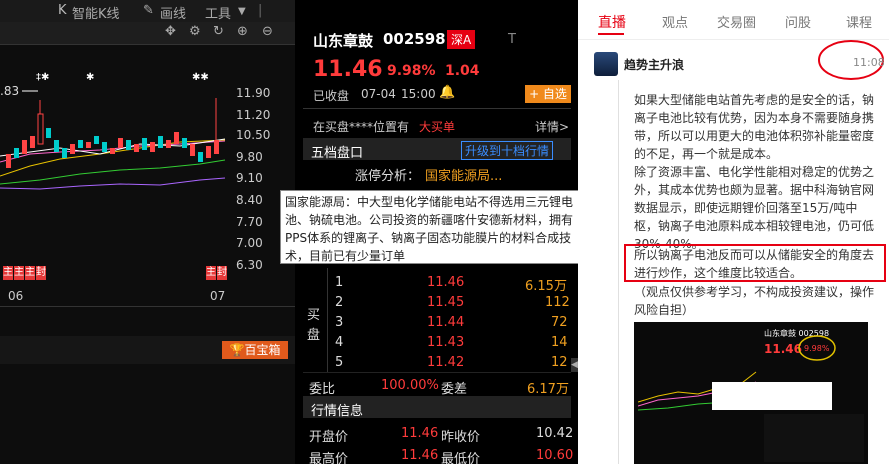 The height and width of the screenshot is (464, 889). What do you see at coordinates (361, 127) in the screenshot?
I see `buy-position-text: 在买盘****位置有` at bounding box center [361, 127].